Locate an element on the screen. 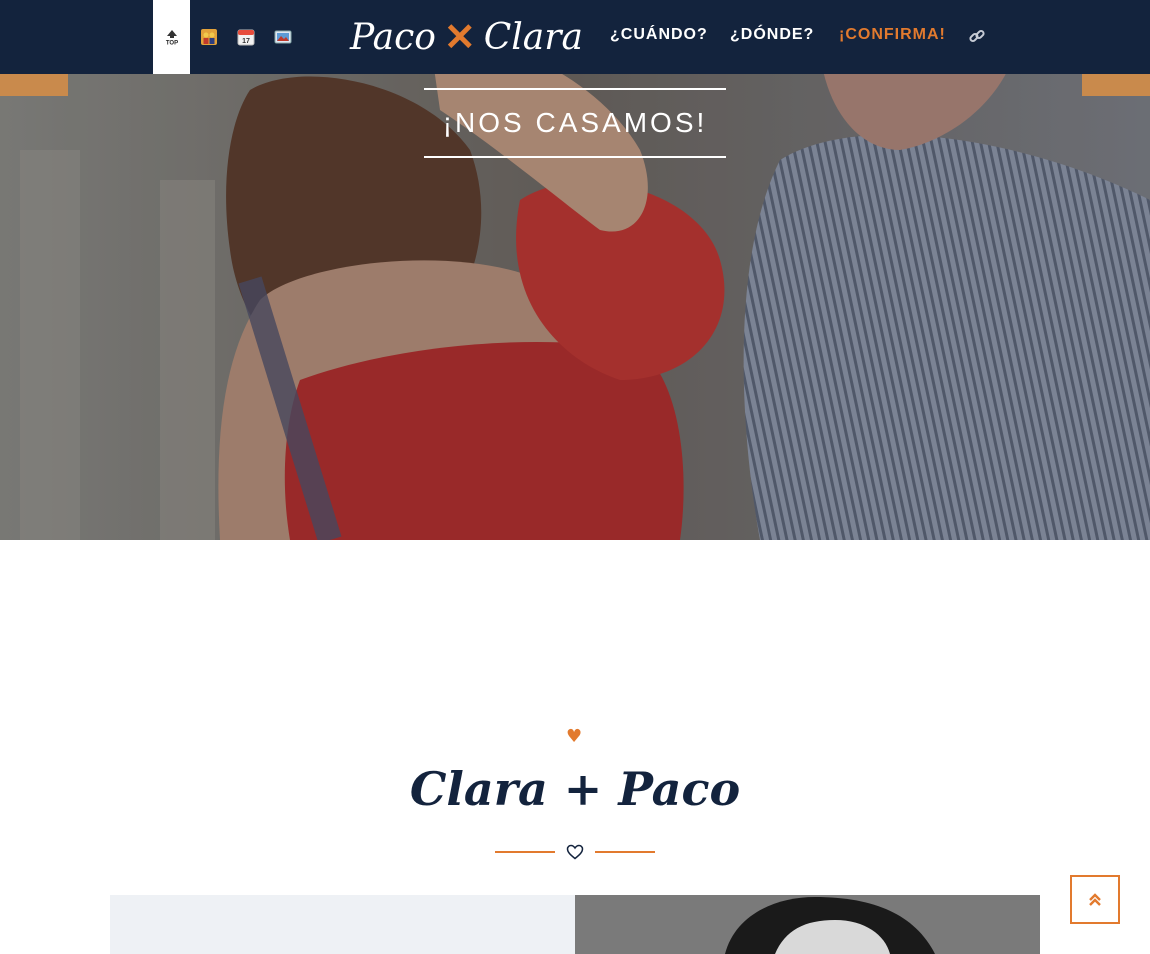 This screenshot has width=1150, height=954. hero-headline-frame: ¡NOS CASAMOS! is located at coordinates (575, 123).